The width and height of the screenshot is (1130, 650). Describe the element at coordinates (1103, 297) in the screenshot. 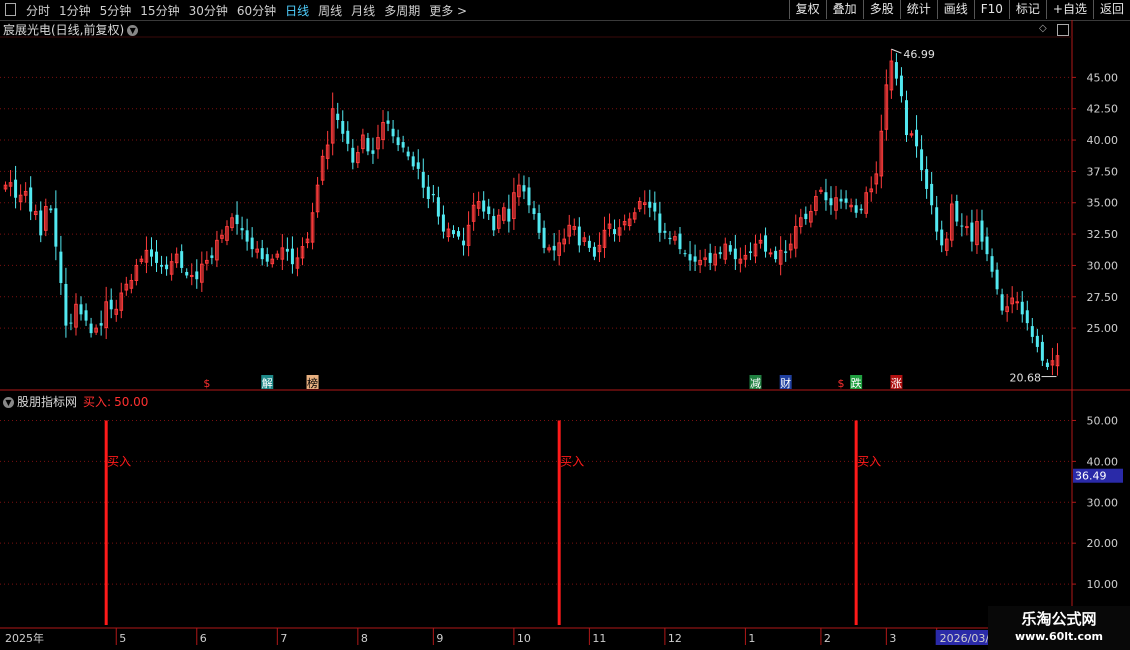

I see `y-tick-label: 27.50` at that location.